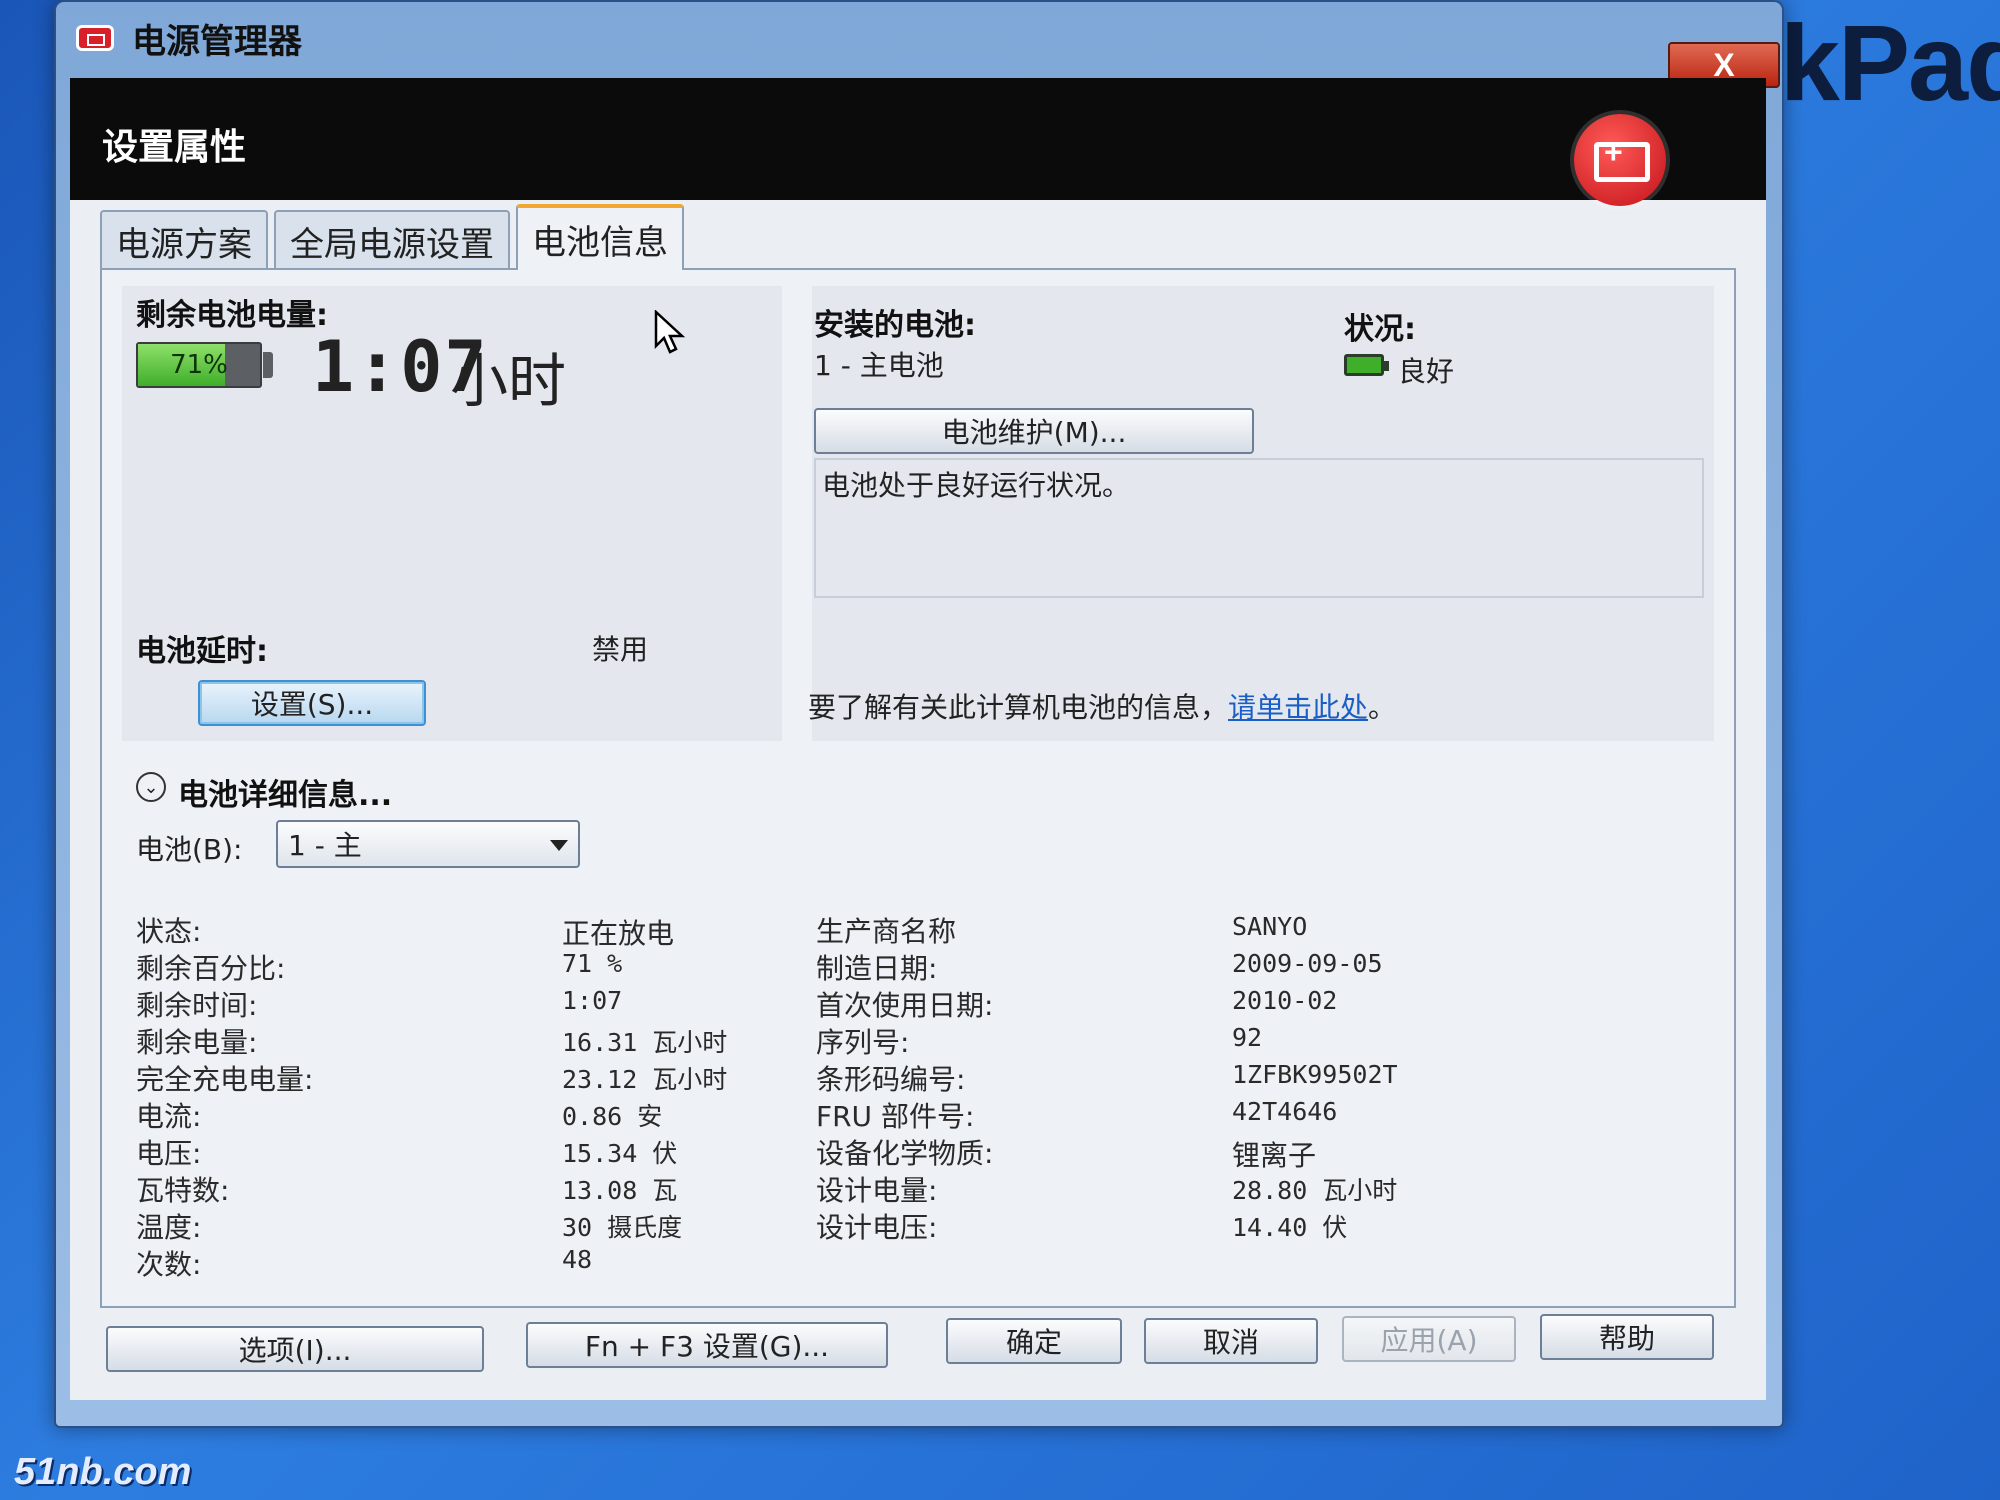 This screenshot has width=2000, height=1500. What do you see at coordinates (1429, 1339) in the screenshot?
I see `apply-button: 应用(A)` at bounding box center [1429, 1339].